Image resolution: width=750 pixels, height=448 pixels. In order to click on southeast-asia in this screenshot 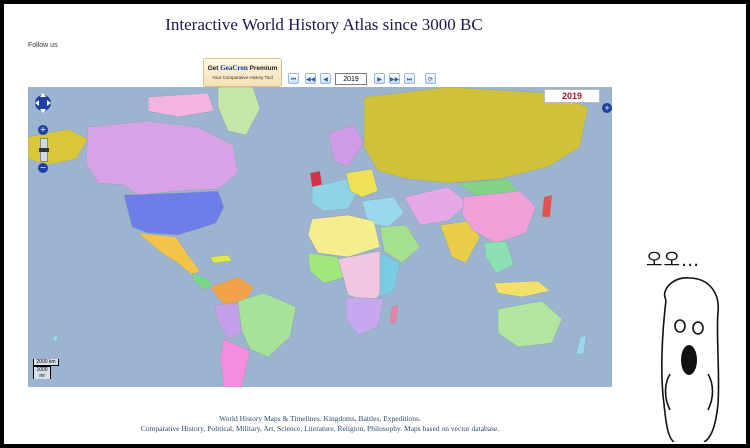, I will do `click(499, 257)`.